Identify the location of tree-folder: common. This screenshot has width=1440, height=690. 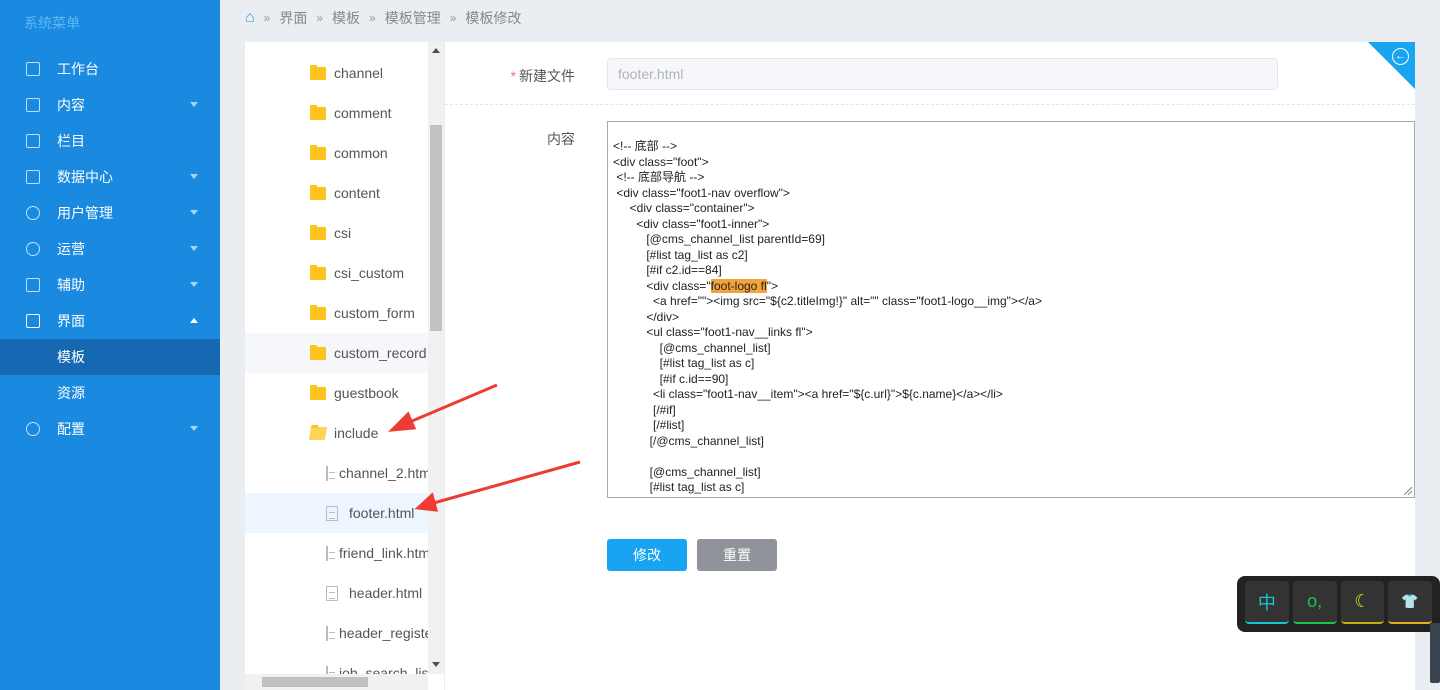
(336, 153).